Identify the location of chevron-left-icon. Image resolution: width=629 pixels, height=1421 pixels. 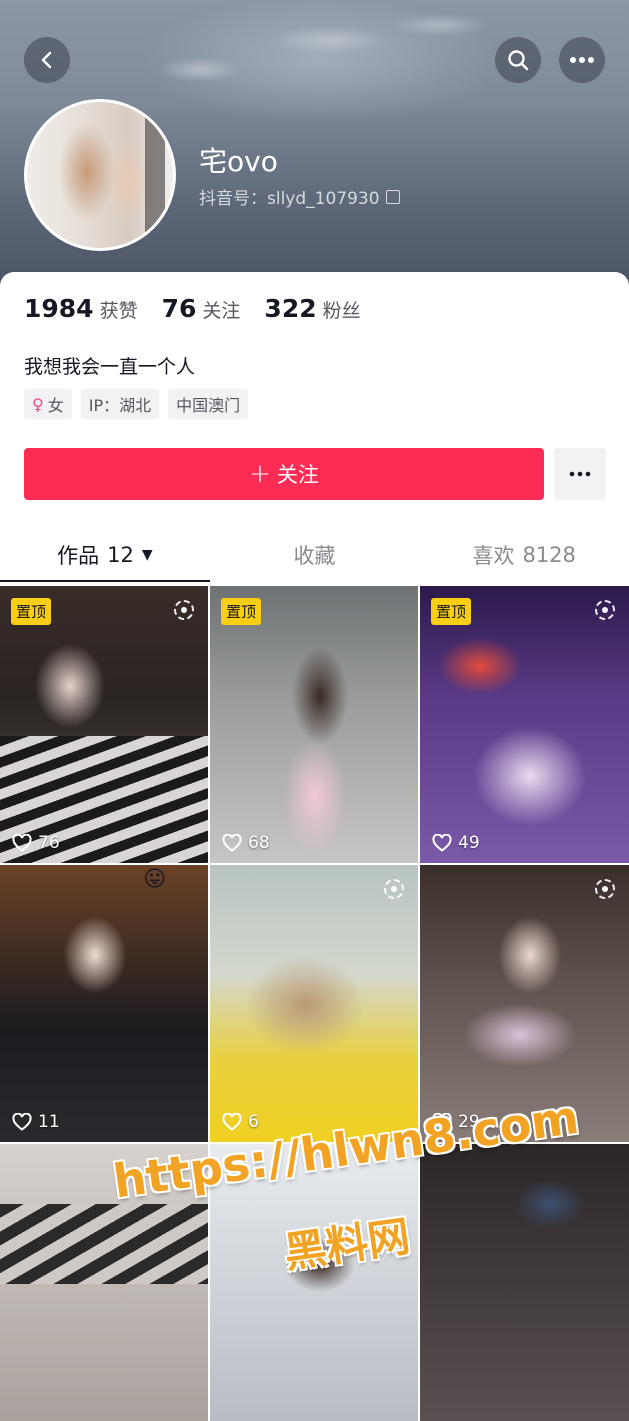
(46, 60).